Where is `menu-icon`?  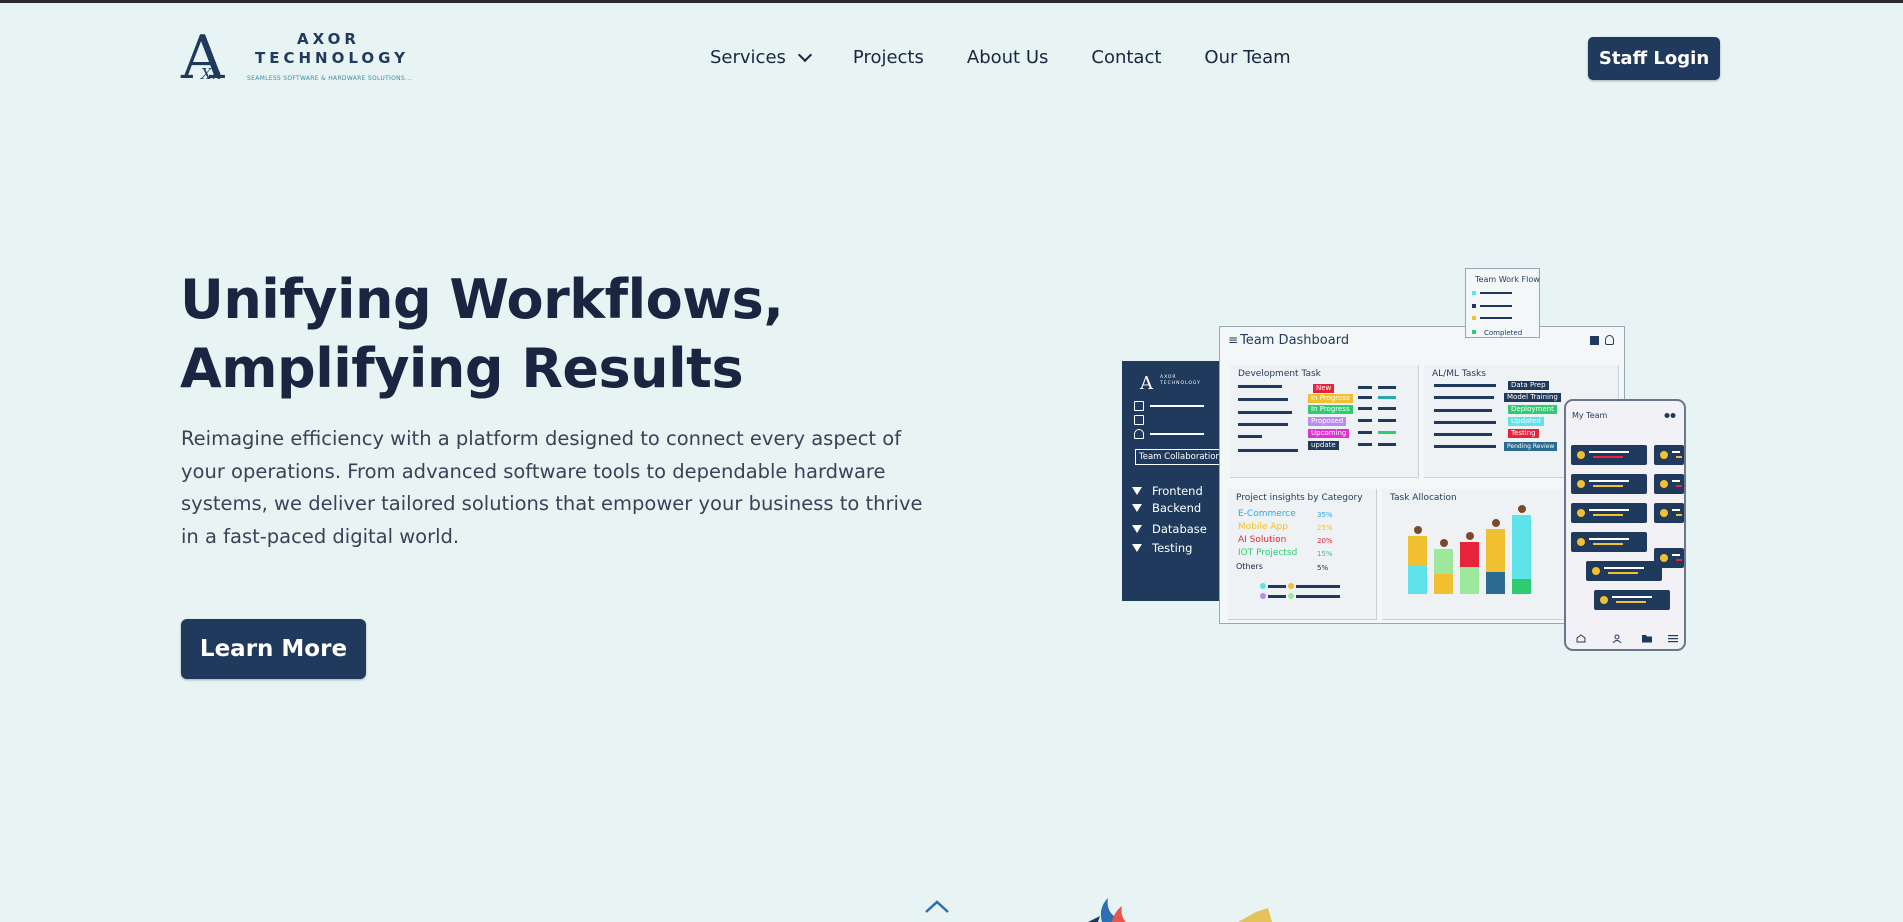
menu-icon is located at coordinates (1673, 639).